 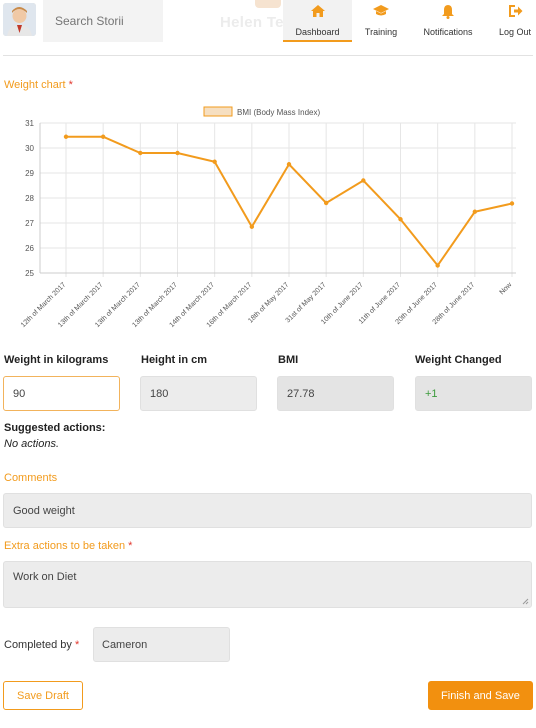 What do you see at coordinates (161, 644) in the screenshot?
I see `completed-by-field: Cameron` at bounding box center [161, 644].